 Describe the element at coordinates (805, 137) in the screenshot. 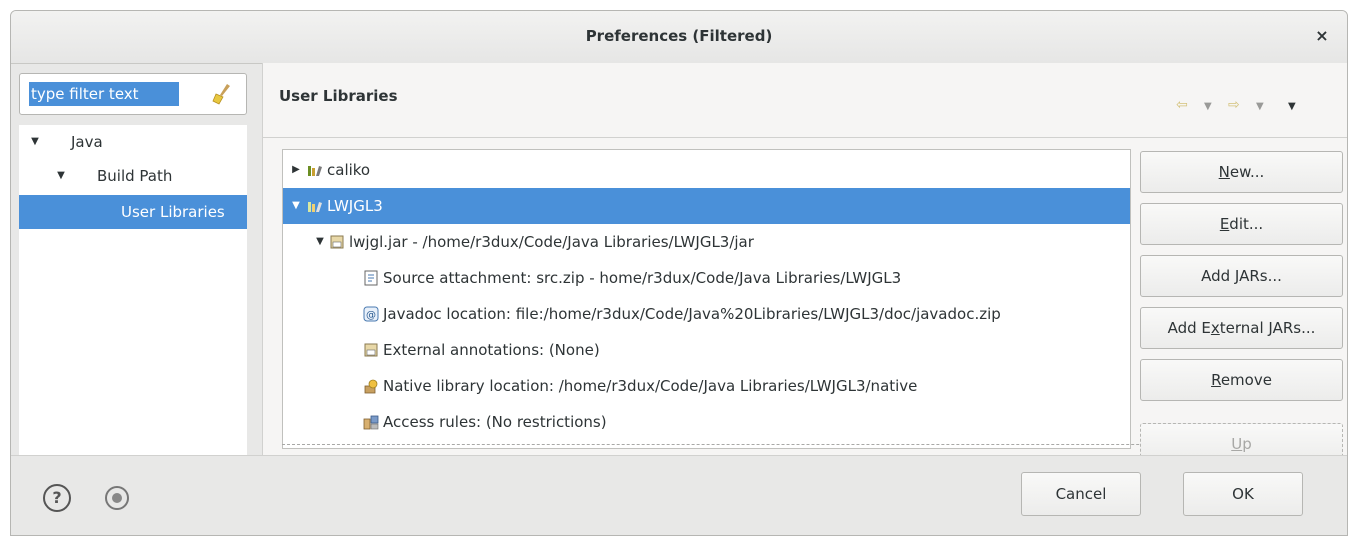

I see `separator` at that location.